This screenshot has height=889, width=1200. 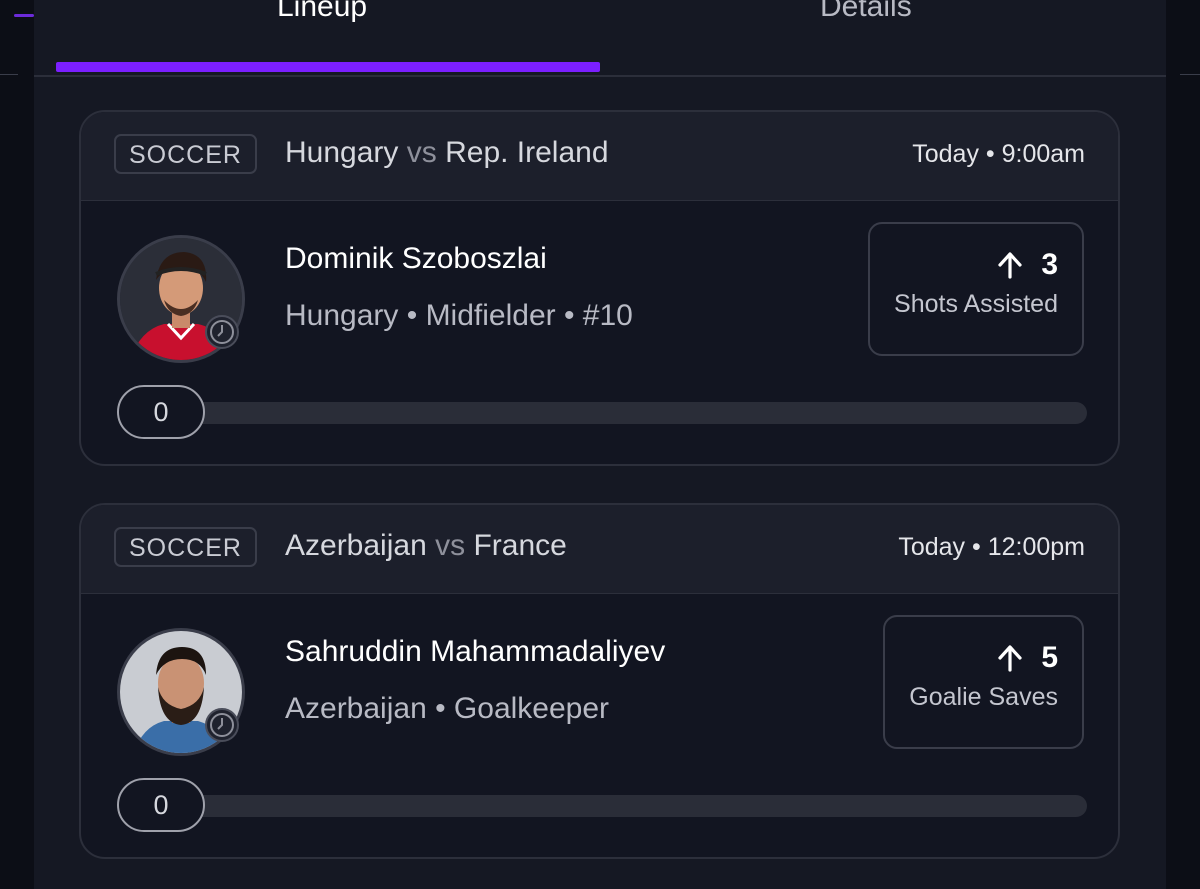 What do you see at coordinates (24, 15) in the screenshot?
I see `left-tab-indicator` at bounding box center [24, 15].